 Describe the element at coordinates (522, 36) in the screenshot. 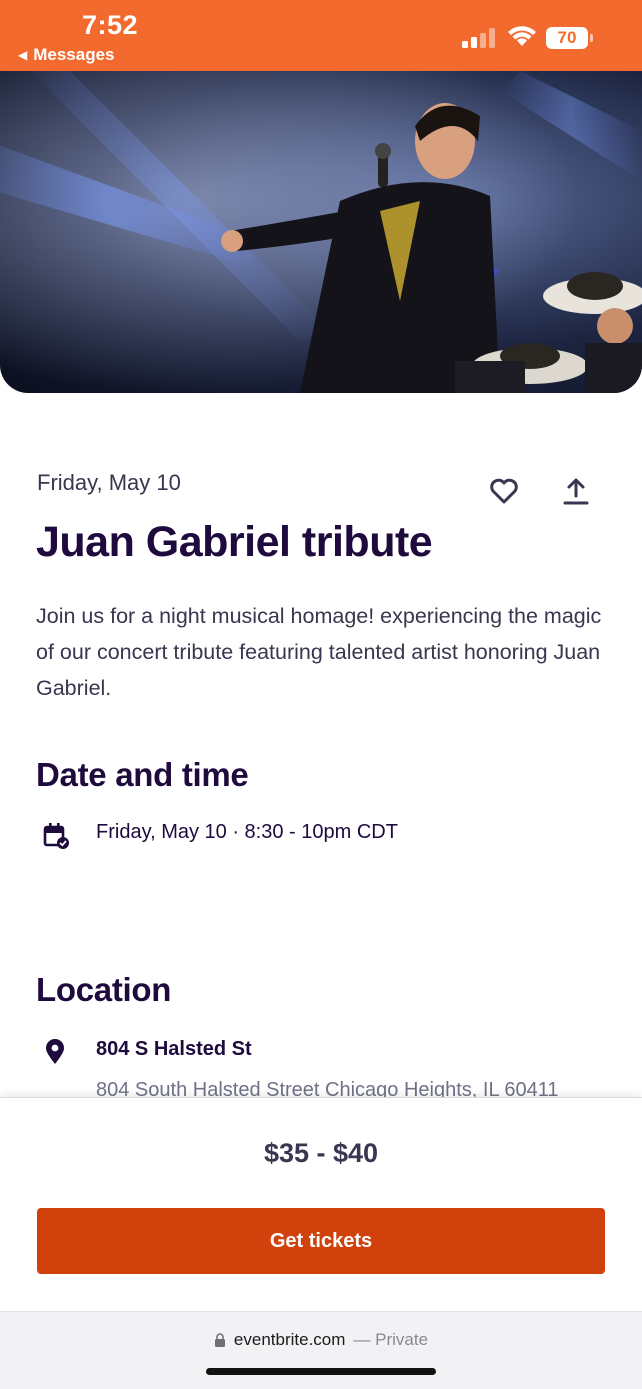

I see `wifi-icon` at that location.